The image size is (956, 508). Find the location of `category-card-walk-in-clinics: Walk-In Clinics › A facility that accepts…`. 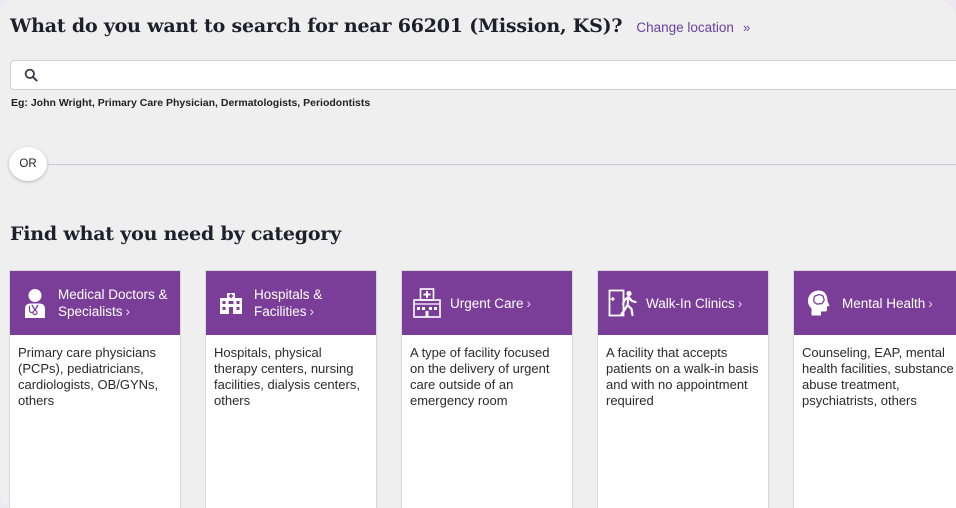

category-card-walk-in-clinics: Walk-In Clinics › A facility that accepts… is located at coordinates (683, 389).